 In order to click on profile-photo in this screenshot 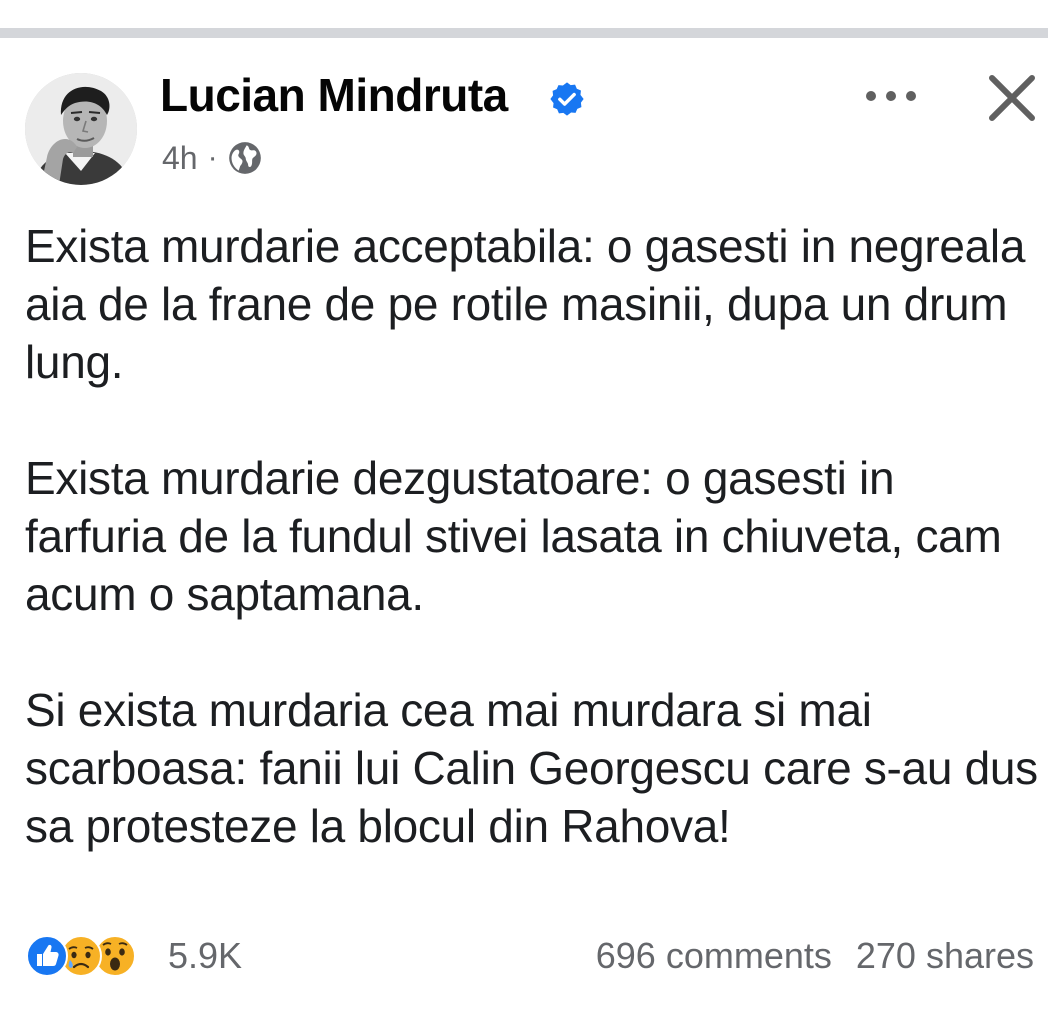, I will do `click(81, 129)`.